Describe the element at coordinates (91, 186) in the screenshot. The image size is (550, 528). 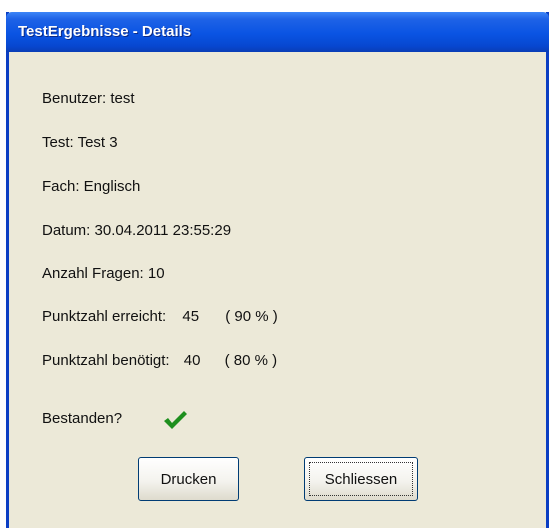
I see `subject-line: Fach: Englisch` at that location.